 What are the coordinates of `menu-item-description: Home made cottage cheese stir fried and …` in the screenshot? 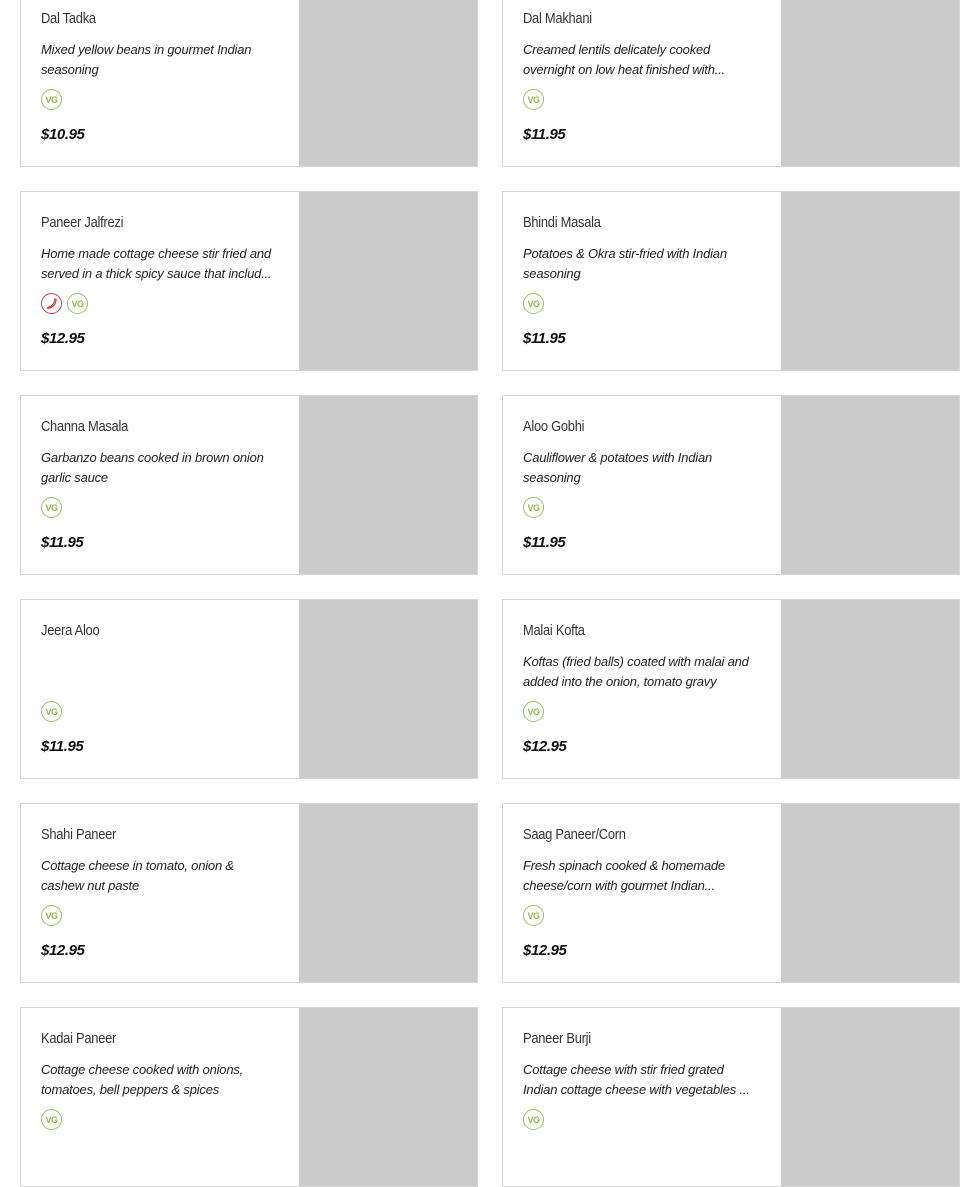 It's located at (156, 263).